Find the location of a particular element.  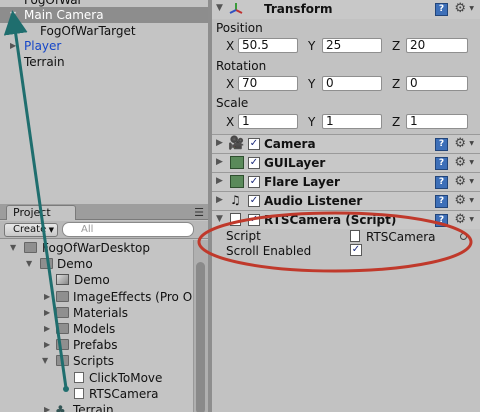

guilayer-component-header: ▶ ✓ GUILayer ? ⚙ ▼ is located at coordinates (346, 162).